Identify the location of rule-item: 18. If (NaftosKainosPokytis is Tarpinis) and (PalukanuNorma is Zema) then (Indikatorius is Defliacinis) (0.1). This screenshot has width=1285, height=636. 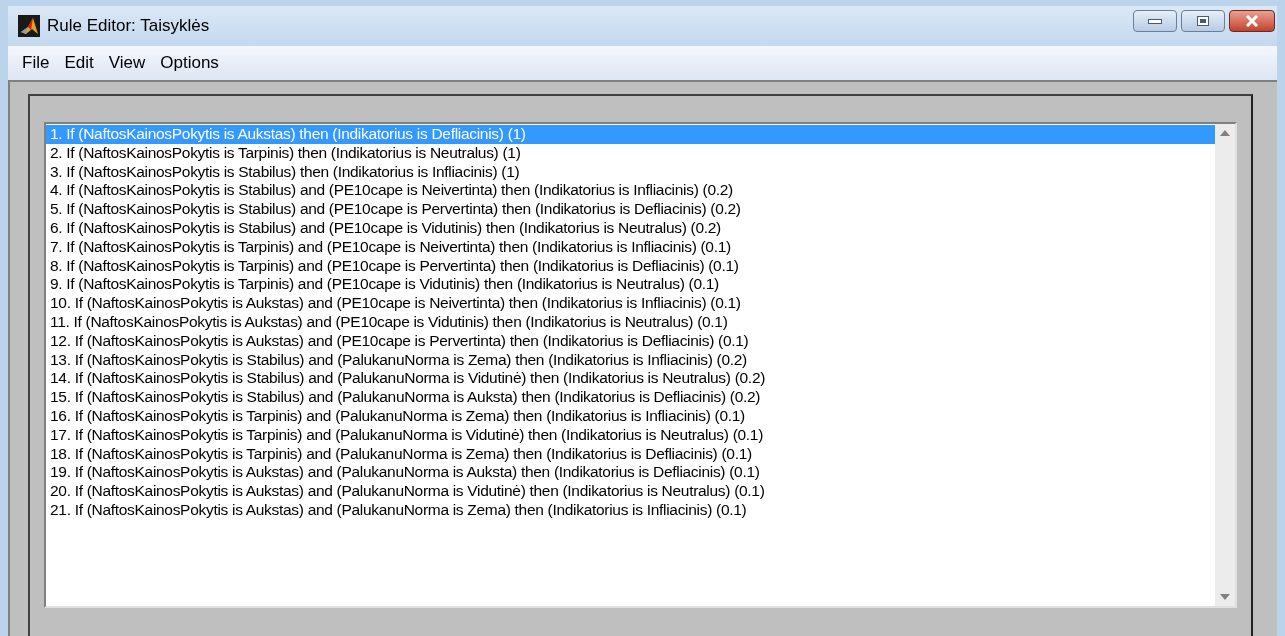
(630, 454).